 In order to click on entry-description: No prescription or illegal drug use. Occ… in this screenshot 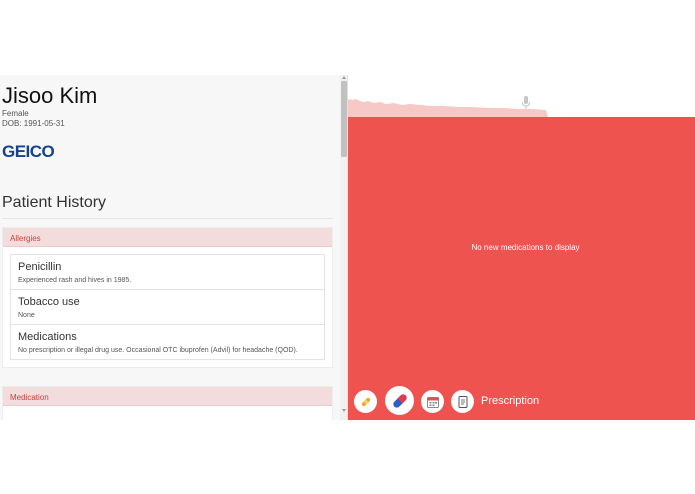, I will do `click(158, 350)`.